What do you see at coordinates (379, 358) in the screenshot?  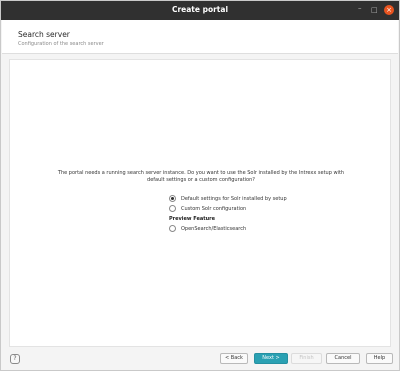 I see `help-button: Help` at bounding box center [379, 358].